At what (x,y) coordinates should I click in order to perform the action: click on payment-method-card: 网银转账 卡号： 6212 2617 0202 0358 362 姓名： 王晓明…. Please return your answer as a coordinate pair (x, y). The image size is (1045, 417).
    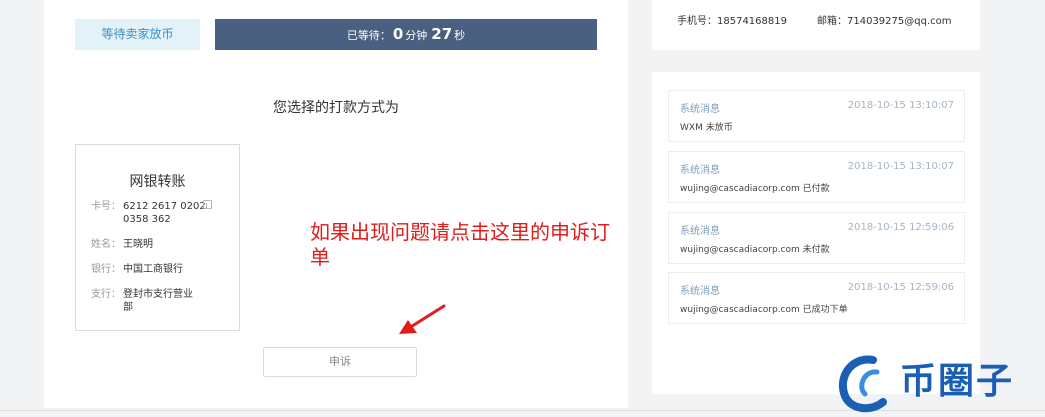
    Looking at the image, I should click on (157, 237).